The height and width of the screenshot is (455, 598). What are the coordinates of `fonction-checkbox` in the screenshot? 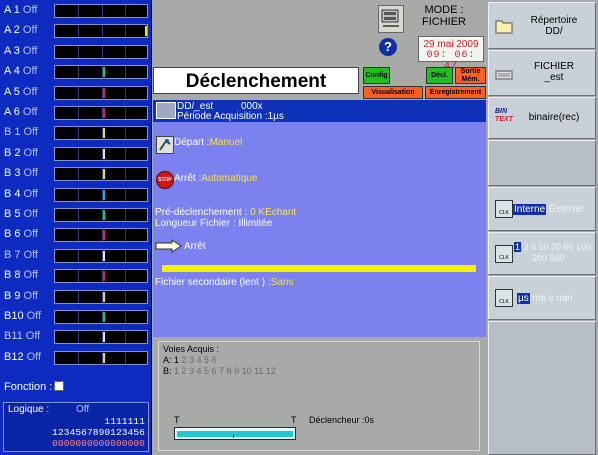 It's located at (59, 386).